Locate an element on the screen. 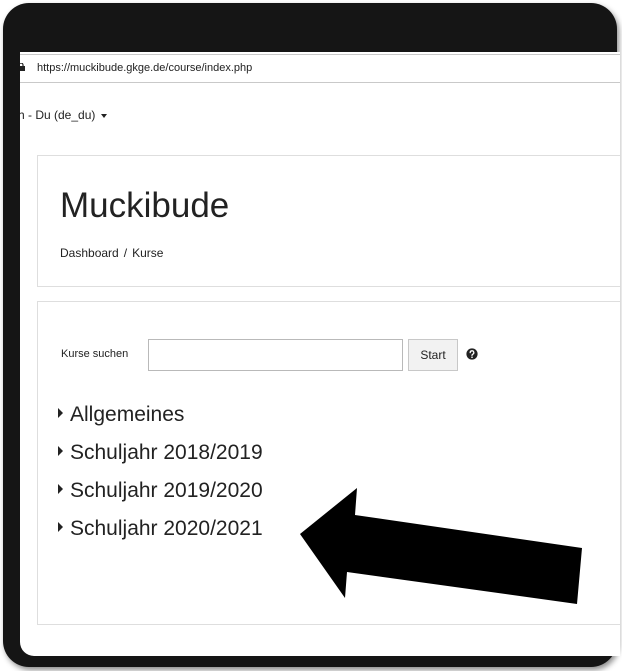  breadcrumb-item-dashboard: Dashboard is located at coordinates (89, 253).